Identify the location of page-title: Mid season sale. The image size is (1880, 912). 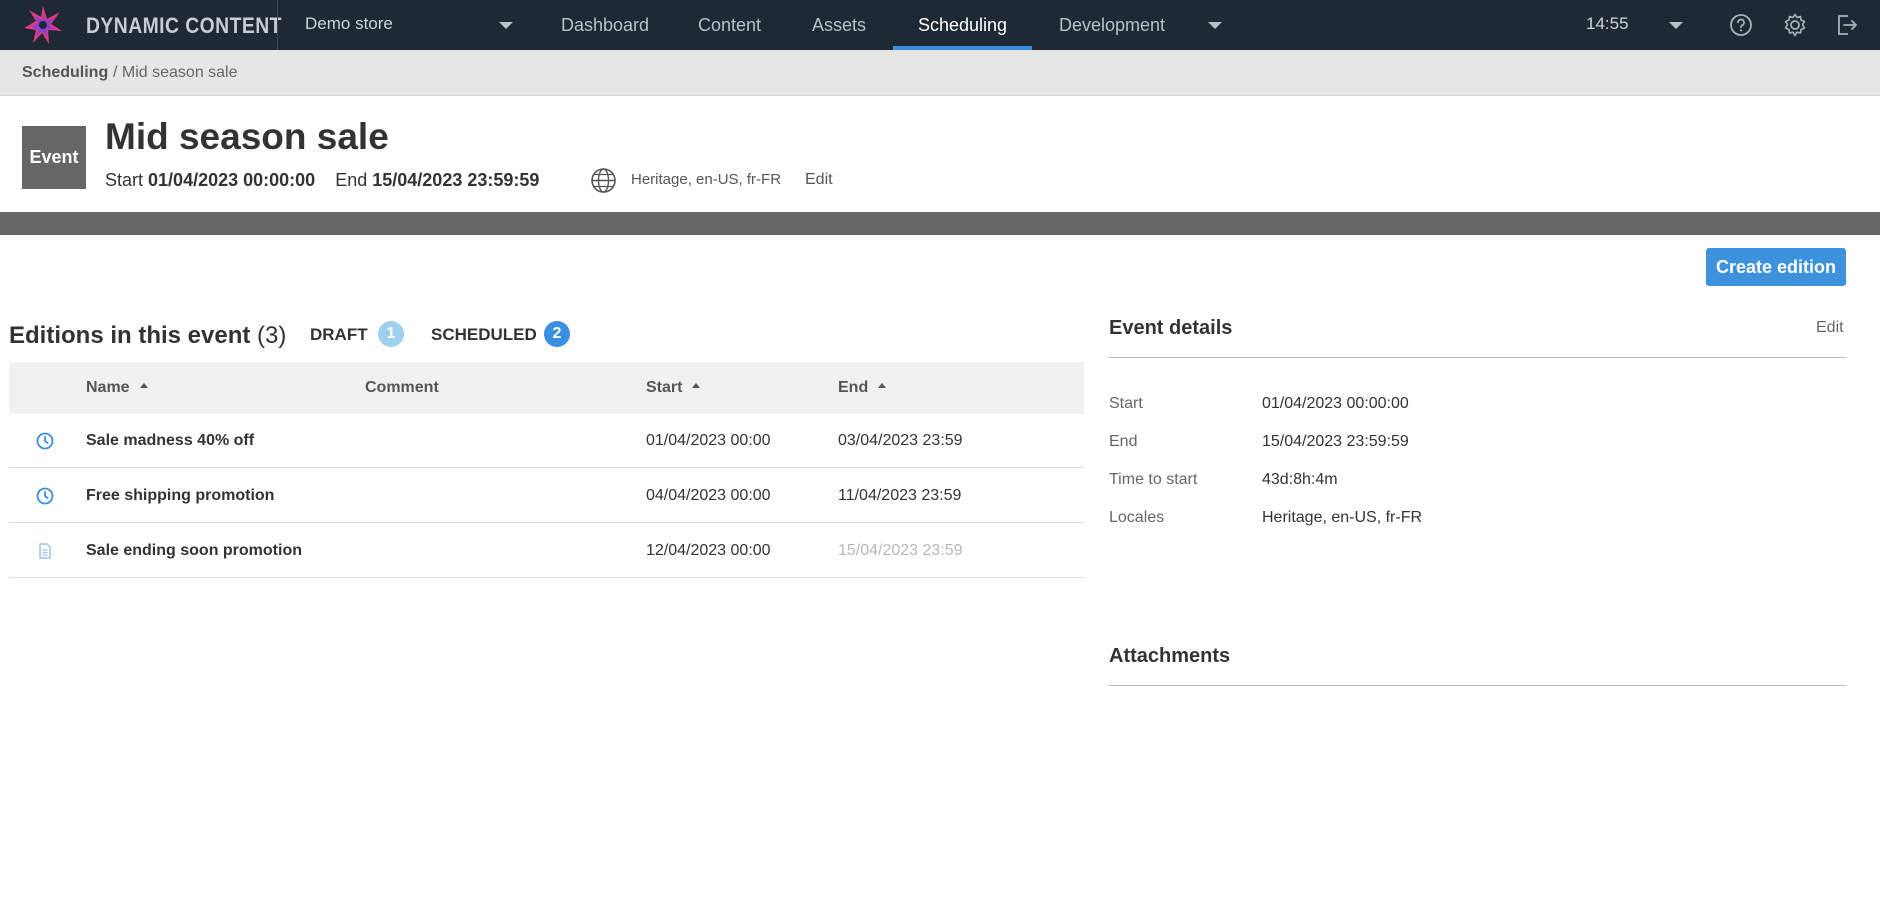
(247, 136).